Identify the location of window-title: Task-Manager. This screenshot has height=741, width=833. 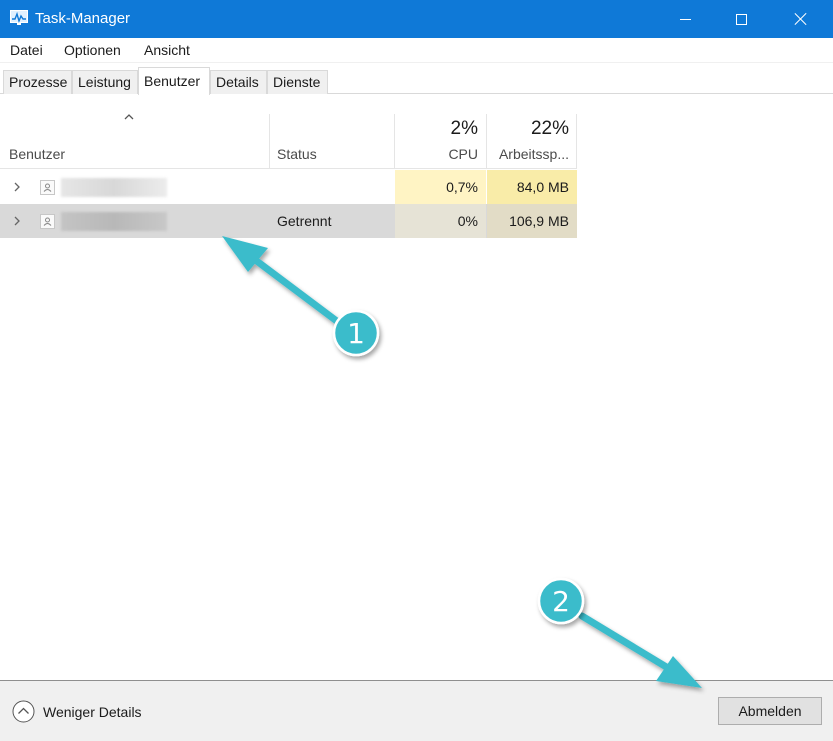
(83, 18).